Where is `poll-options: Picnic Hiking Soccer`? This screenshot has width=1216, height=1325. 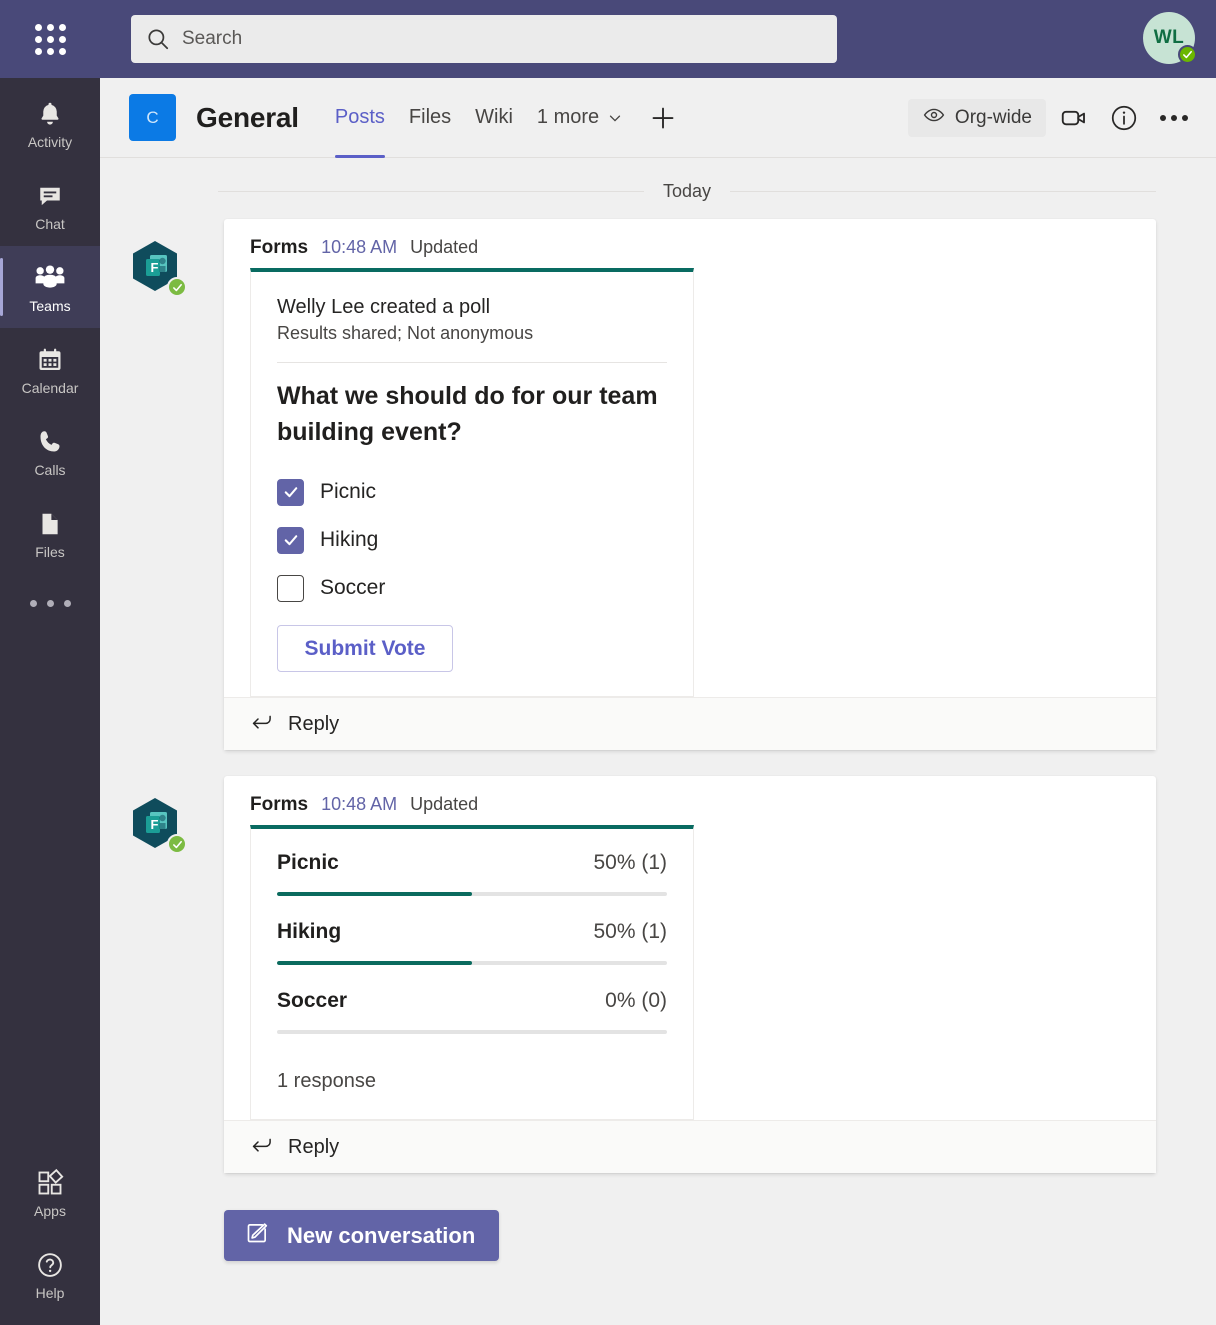
poll-options: Picnic Hiking Soccer is located at coordinates (472, 540).